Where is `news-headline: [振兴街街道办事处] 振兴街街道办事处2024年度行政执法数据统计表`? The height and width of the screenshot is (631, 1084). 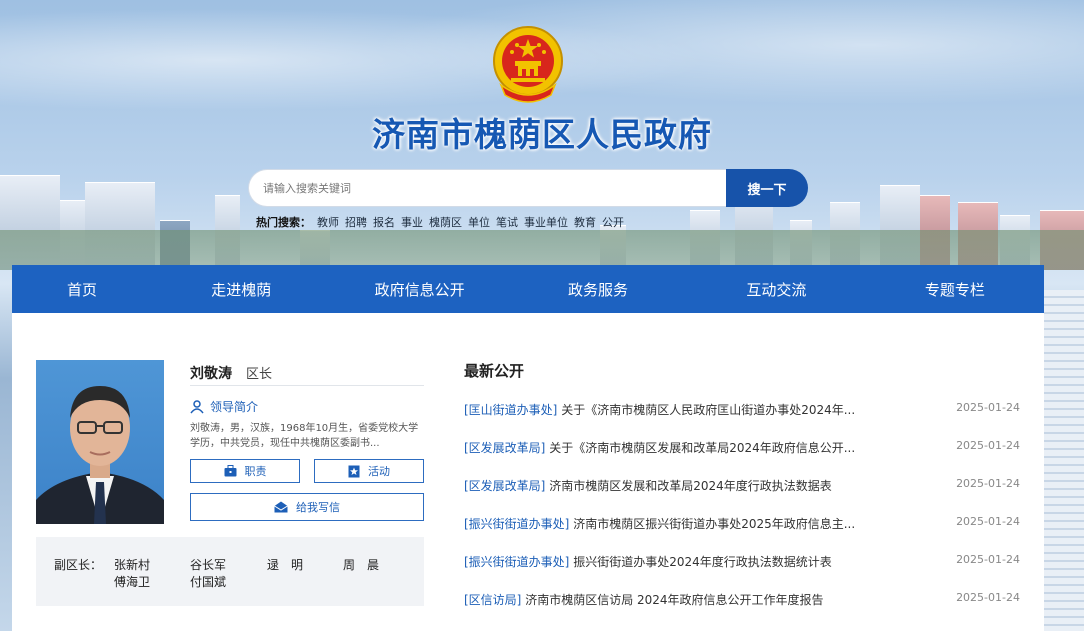
news-headline: [振兴街街道办事处] 振兴街街道办事处2024年度行政执法数据统计表 is located at coordinates (674, 561).